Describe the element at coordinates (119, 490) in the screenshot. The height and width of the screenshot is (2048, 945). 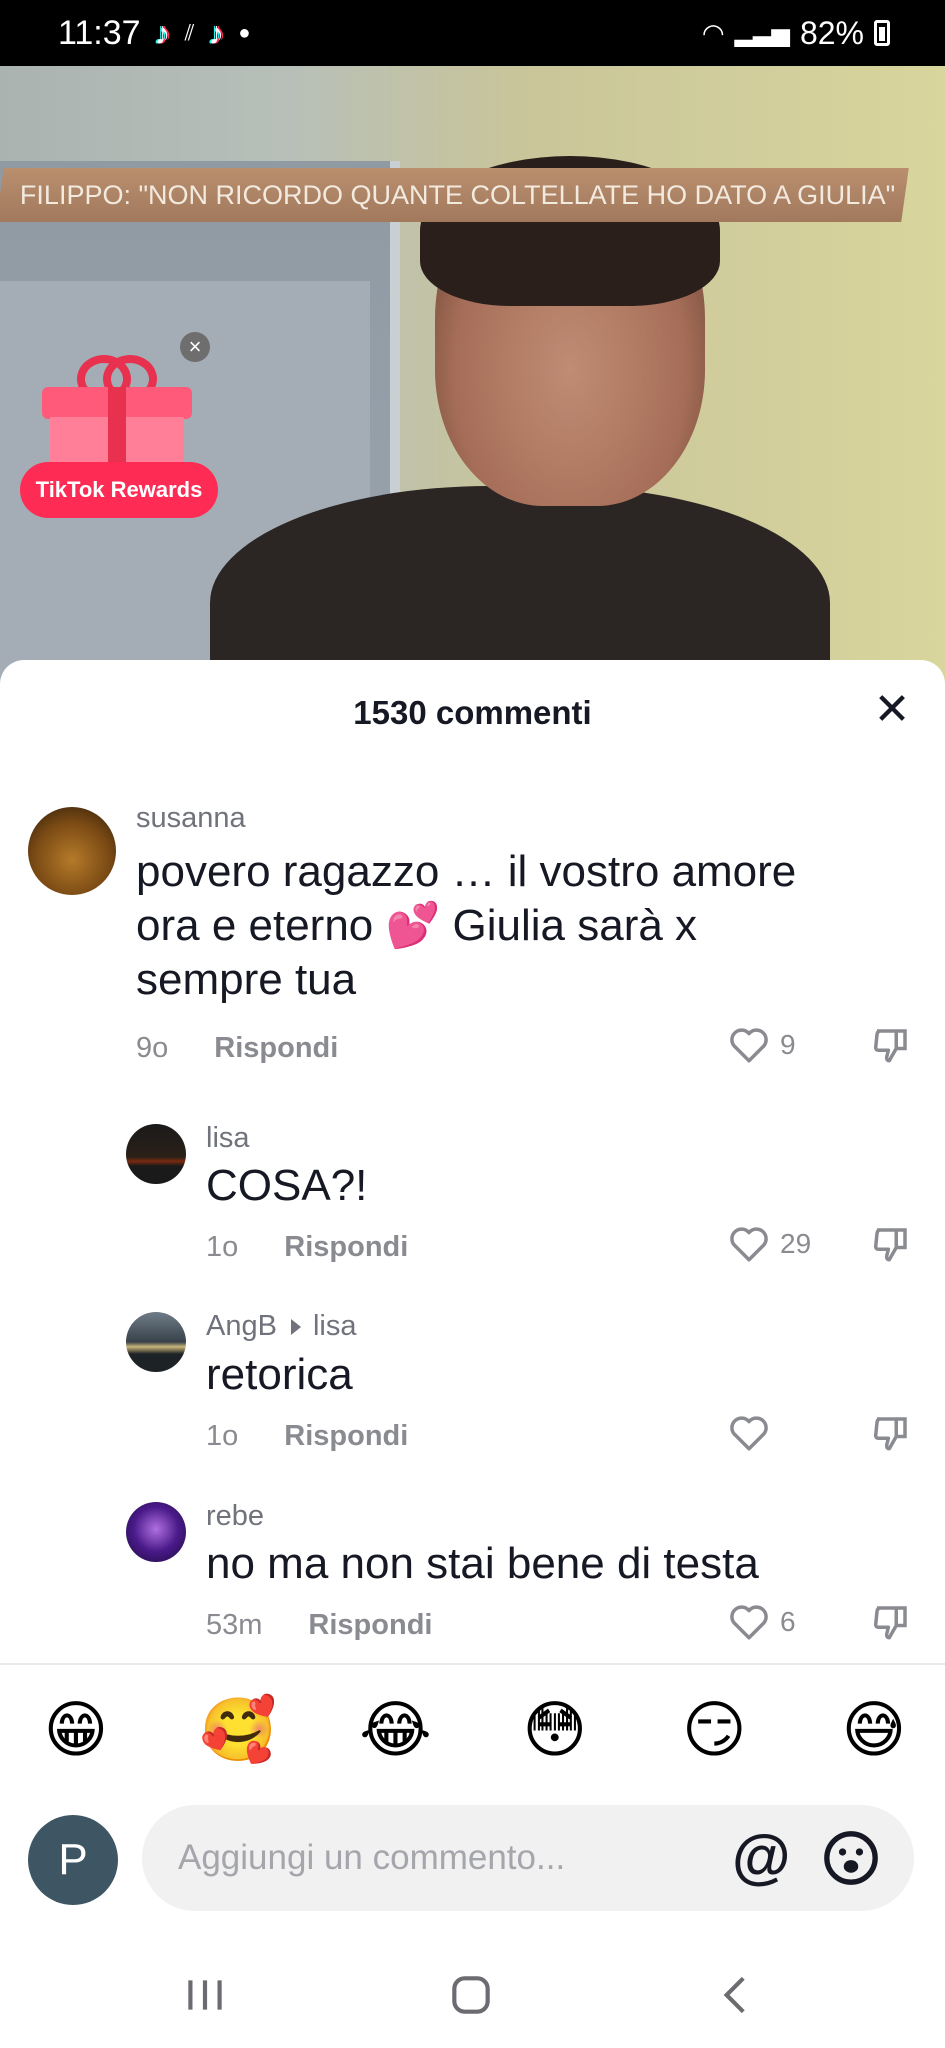
I see `rewards-label: TikTok Rewards` at that location.